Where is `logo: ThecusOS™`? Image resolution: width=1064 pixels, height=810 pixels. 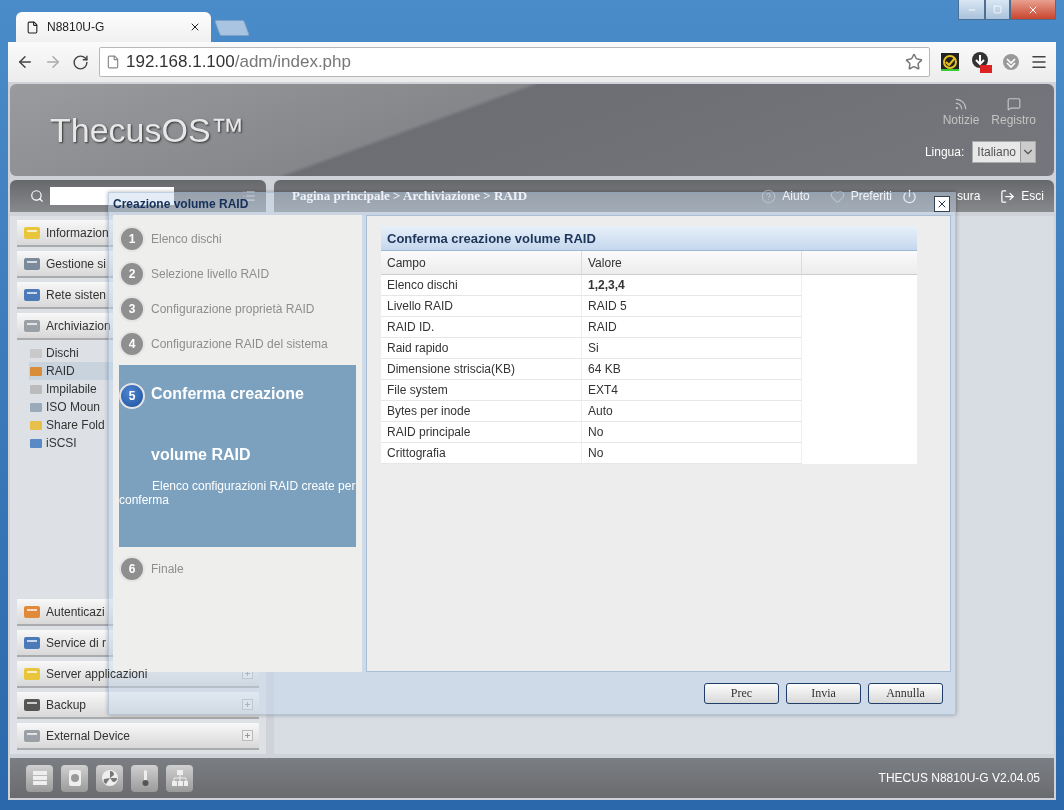
logo: ThecusOS™ is located at coordinates (148, 130).